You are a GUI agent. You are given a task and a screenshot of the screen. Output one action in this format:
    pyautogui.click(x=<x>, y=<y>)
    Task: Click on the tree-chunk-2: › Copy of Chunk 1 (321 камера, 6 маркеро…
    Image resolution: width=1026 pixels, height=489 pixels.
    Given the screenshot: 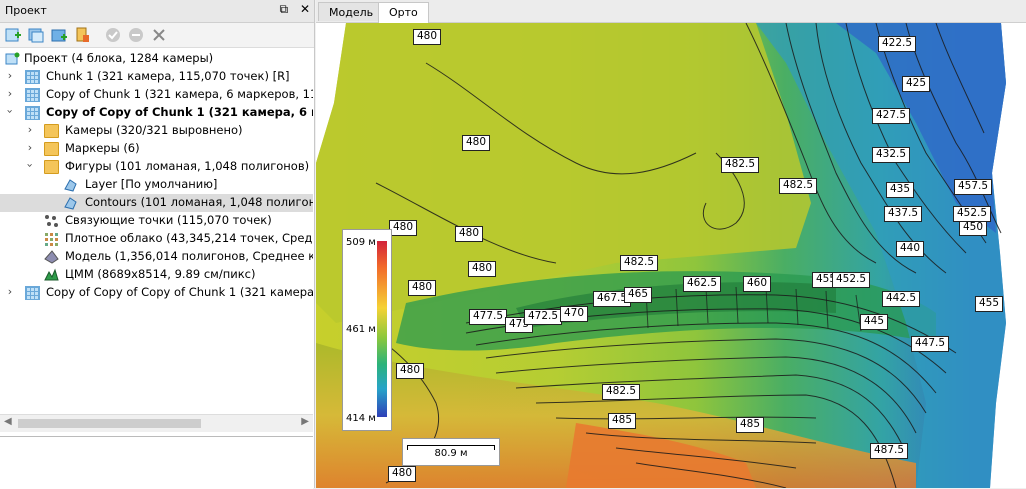 What is the action you would take?
    pyautogui.click(x=156, y=95)
    